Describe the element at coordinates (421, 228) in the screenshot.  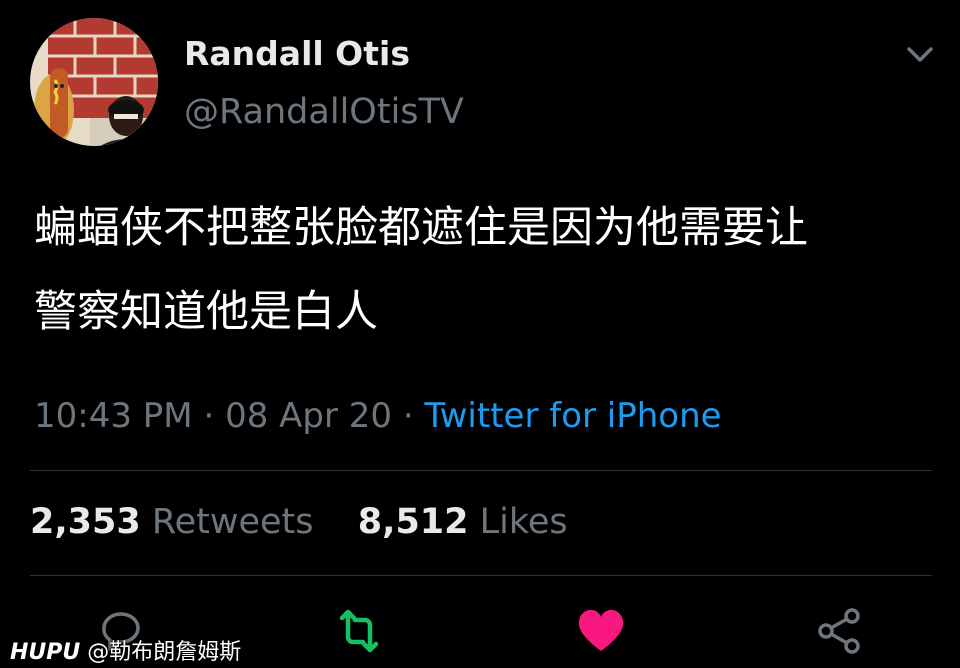
I see `tweet-text-line: 蝙蝠侠不把整张脸都遮住是因为他需要让` at that location.